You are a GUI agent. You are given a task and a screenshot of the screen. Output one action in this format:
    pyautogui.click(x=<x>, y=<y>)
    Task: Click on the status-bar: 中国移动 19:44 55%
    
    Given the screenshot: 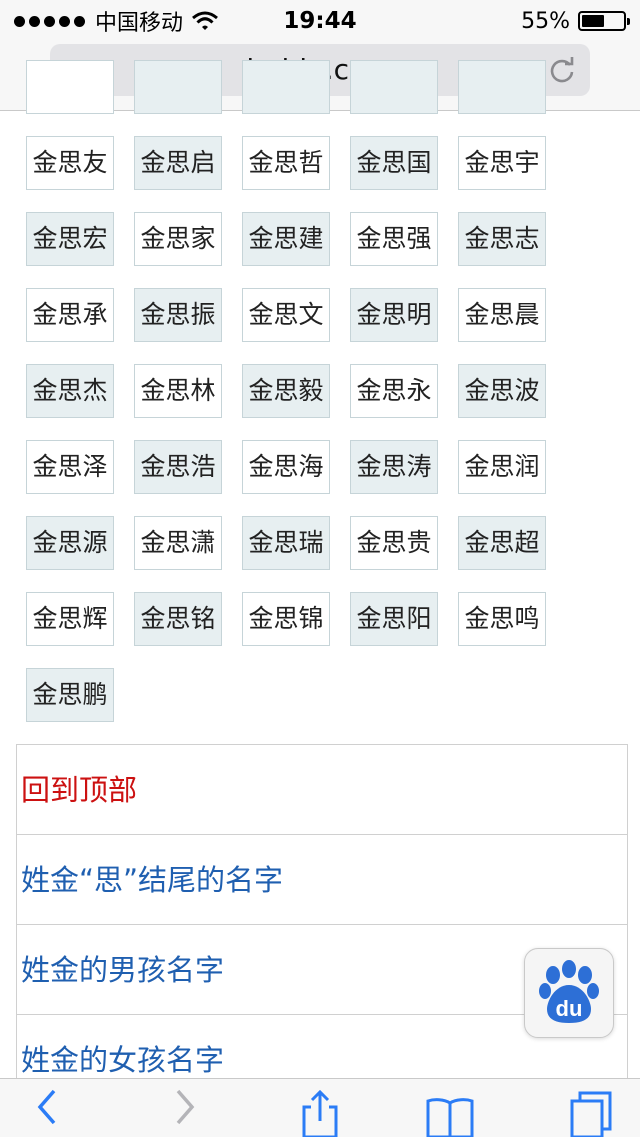 What is the action you would take?
    pyautogui.click(x=320, y=20)
    